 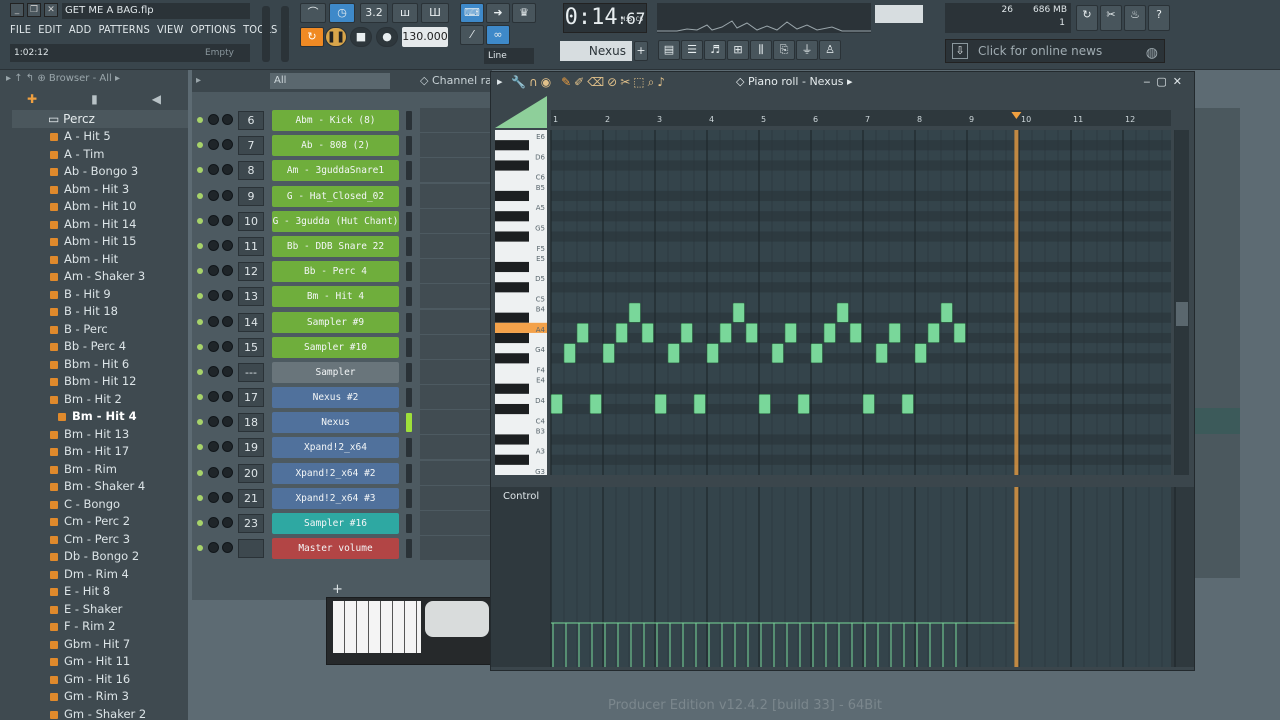 What do you see at coordinates (1164, 81) in the screenshot?
I see `maximize-icon: ▢` at bounding box center [1164, 81].